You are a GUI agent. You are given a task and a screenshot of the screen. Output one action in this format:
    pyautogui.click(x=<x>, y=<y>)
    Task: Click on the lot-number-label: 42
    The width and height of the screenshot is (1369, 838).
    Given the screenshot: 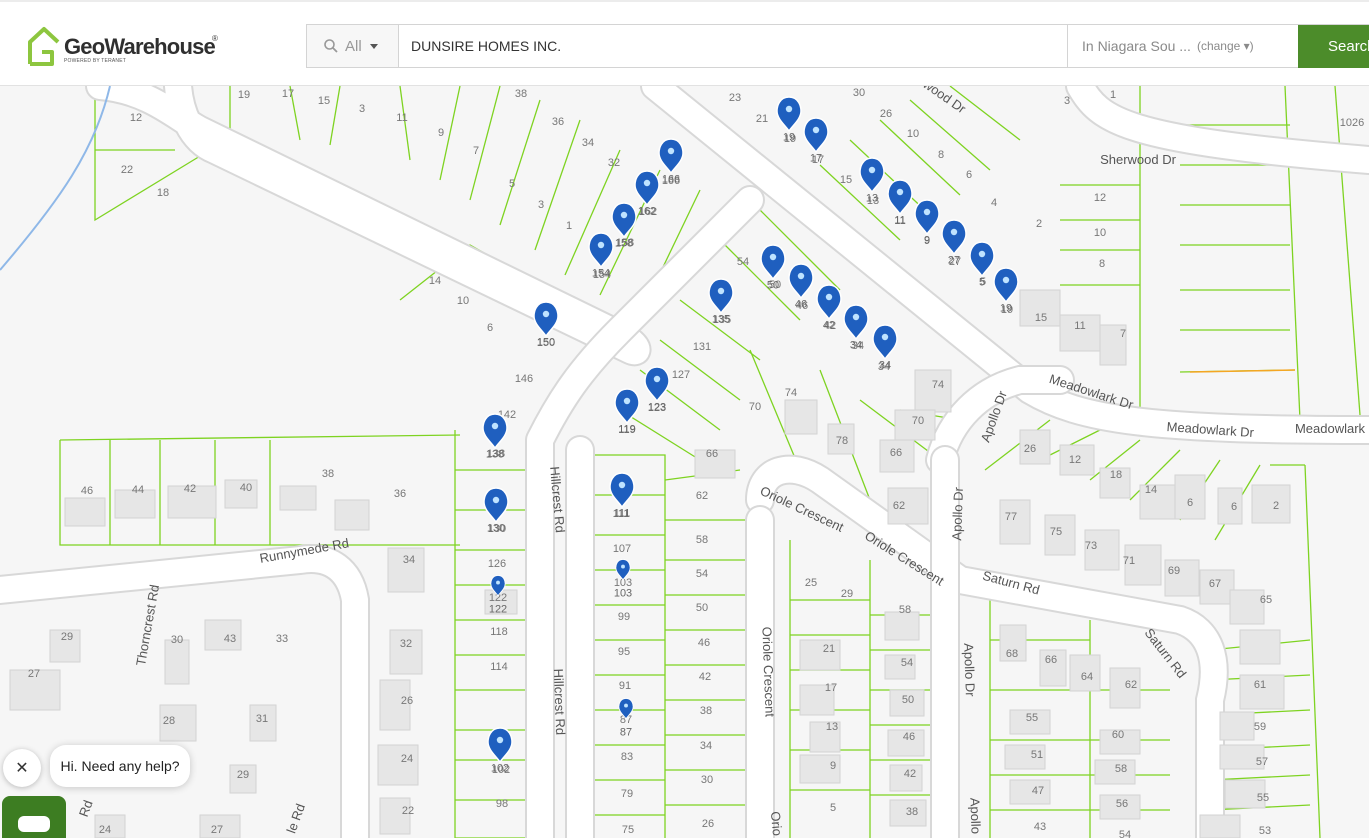 What is the action you would take?
    pyautogui.click(x=910, y=774)
    